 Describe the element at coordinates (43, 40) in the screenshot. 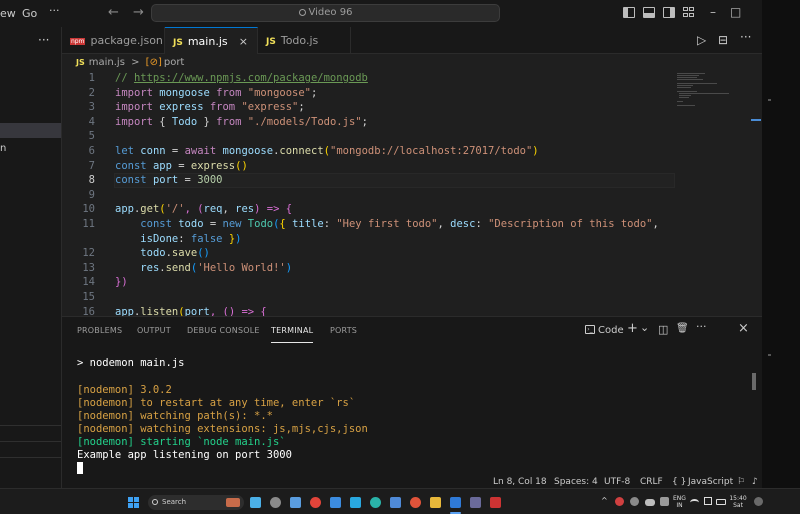

I see `sidebar-more-icon: ···` at that location.